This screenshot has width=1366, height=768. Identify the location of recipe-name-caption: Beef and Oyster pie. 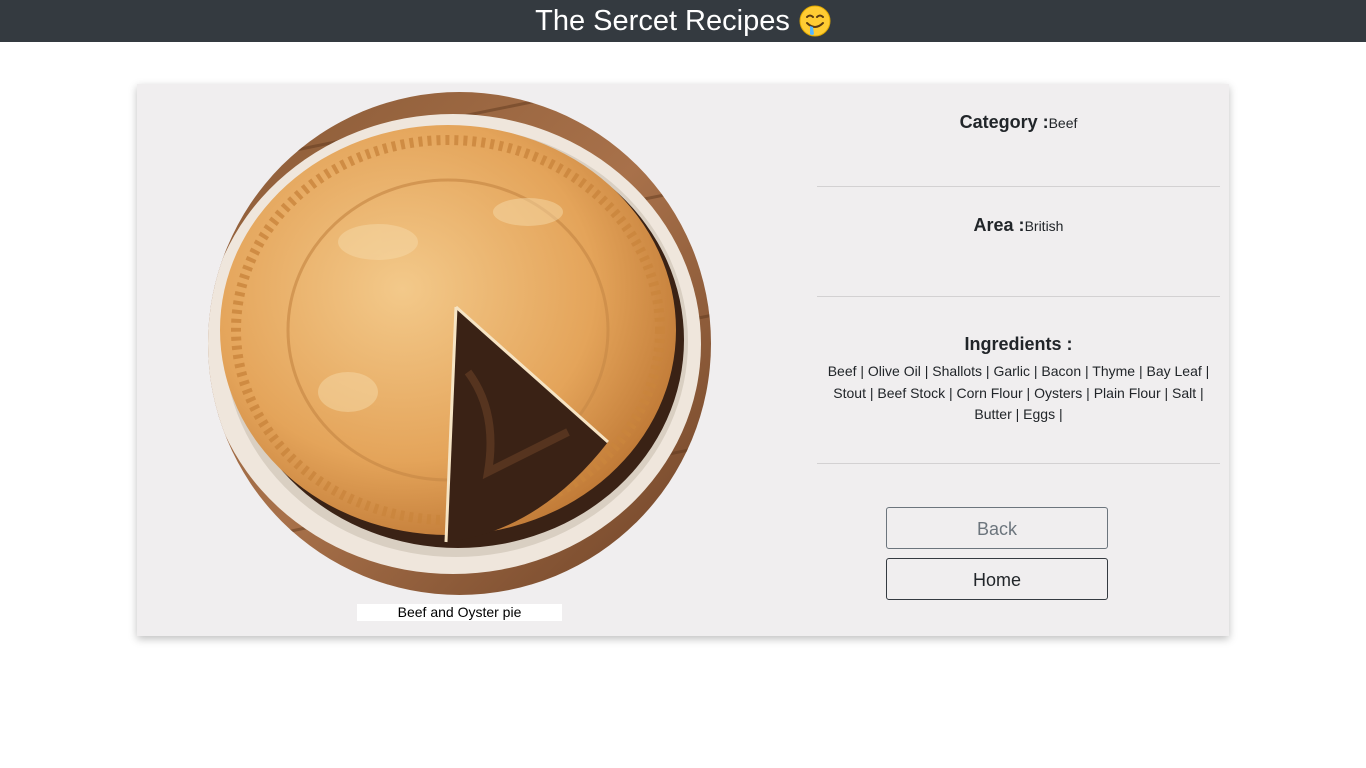
(459, 612).